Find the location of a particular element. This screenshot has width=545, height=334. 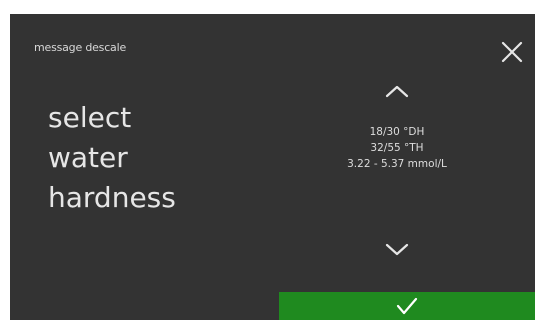

chevron-down-icon is located at coordinates (397, 249).